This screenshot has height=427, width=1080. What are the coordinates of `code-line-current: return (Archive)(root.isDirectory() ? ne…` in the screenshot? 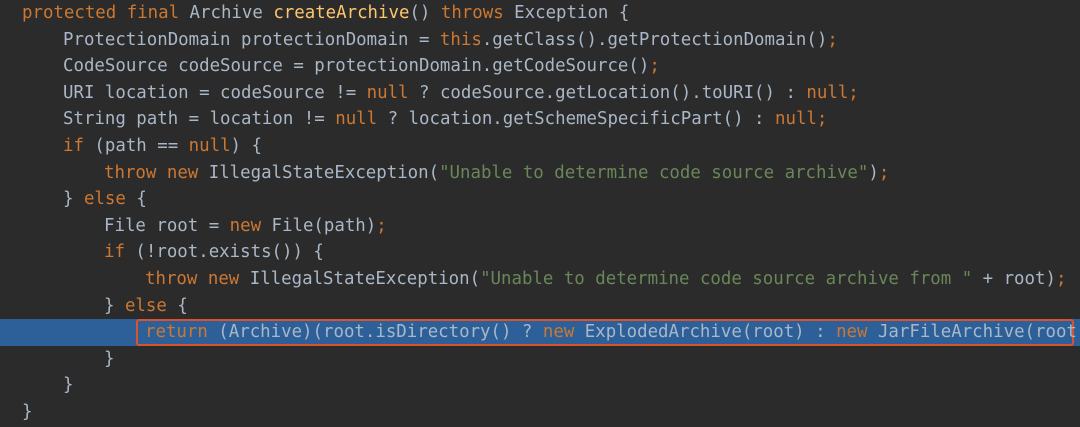 It's located at (540, 333).